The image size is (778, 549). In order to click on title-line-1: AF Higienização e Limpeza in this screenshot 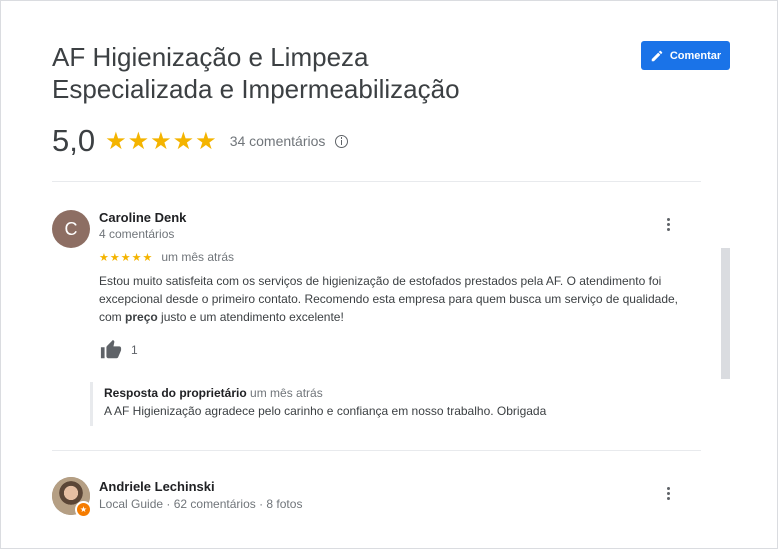, I will do `click(210, 57)`.